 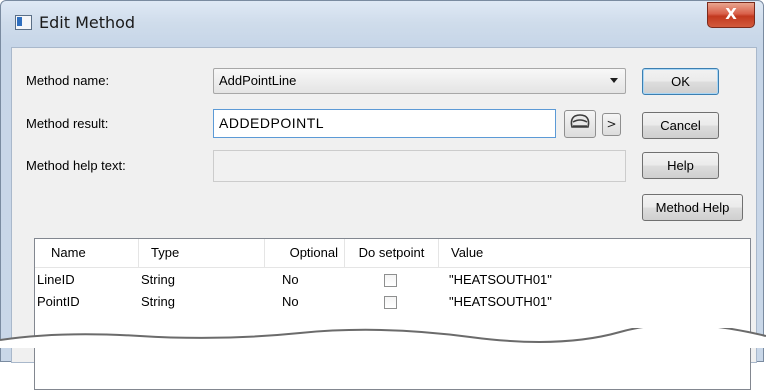 I want to click on expand-button: >, so click(x=611, y=124).